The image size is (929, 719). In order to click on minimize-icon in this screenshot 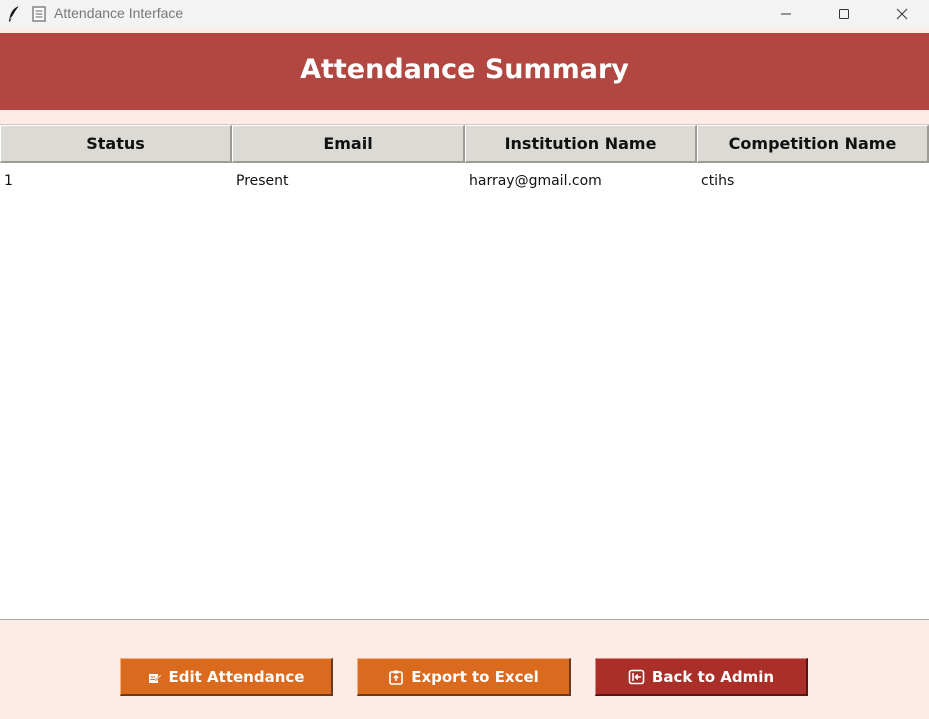, I will do `click(786, 14)`.